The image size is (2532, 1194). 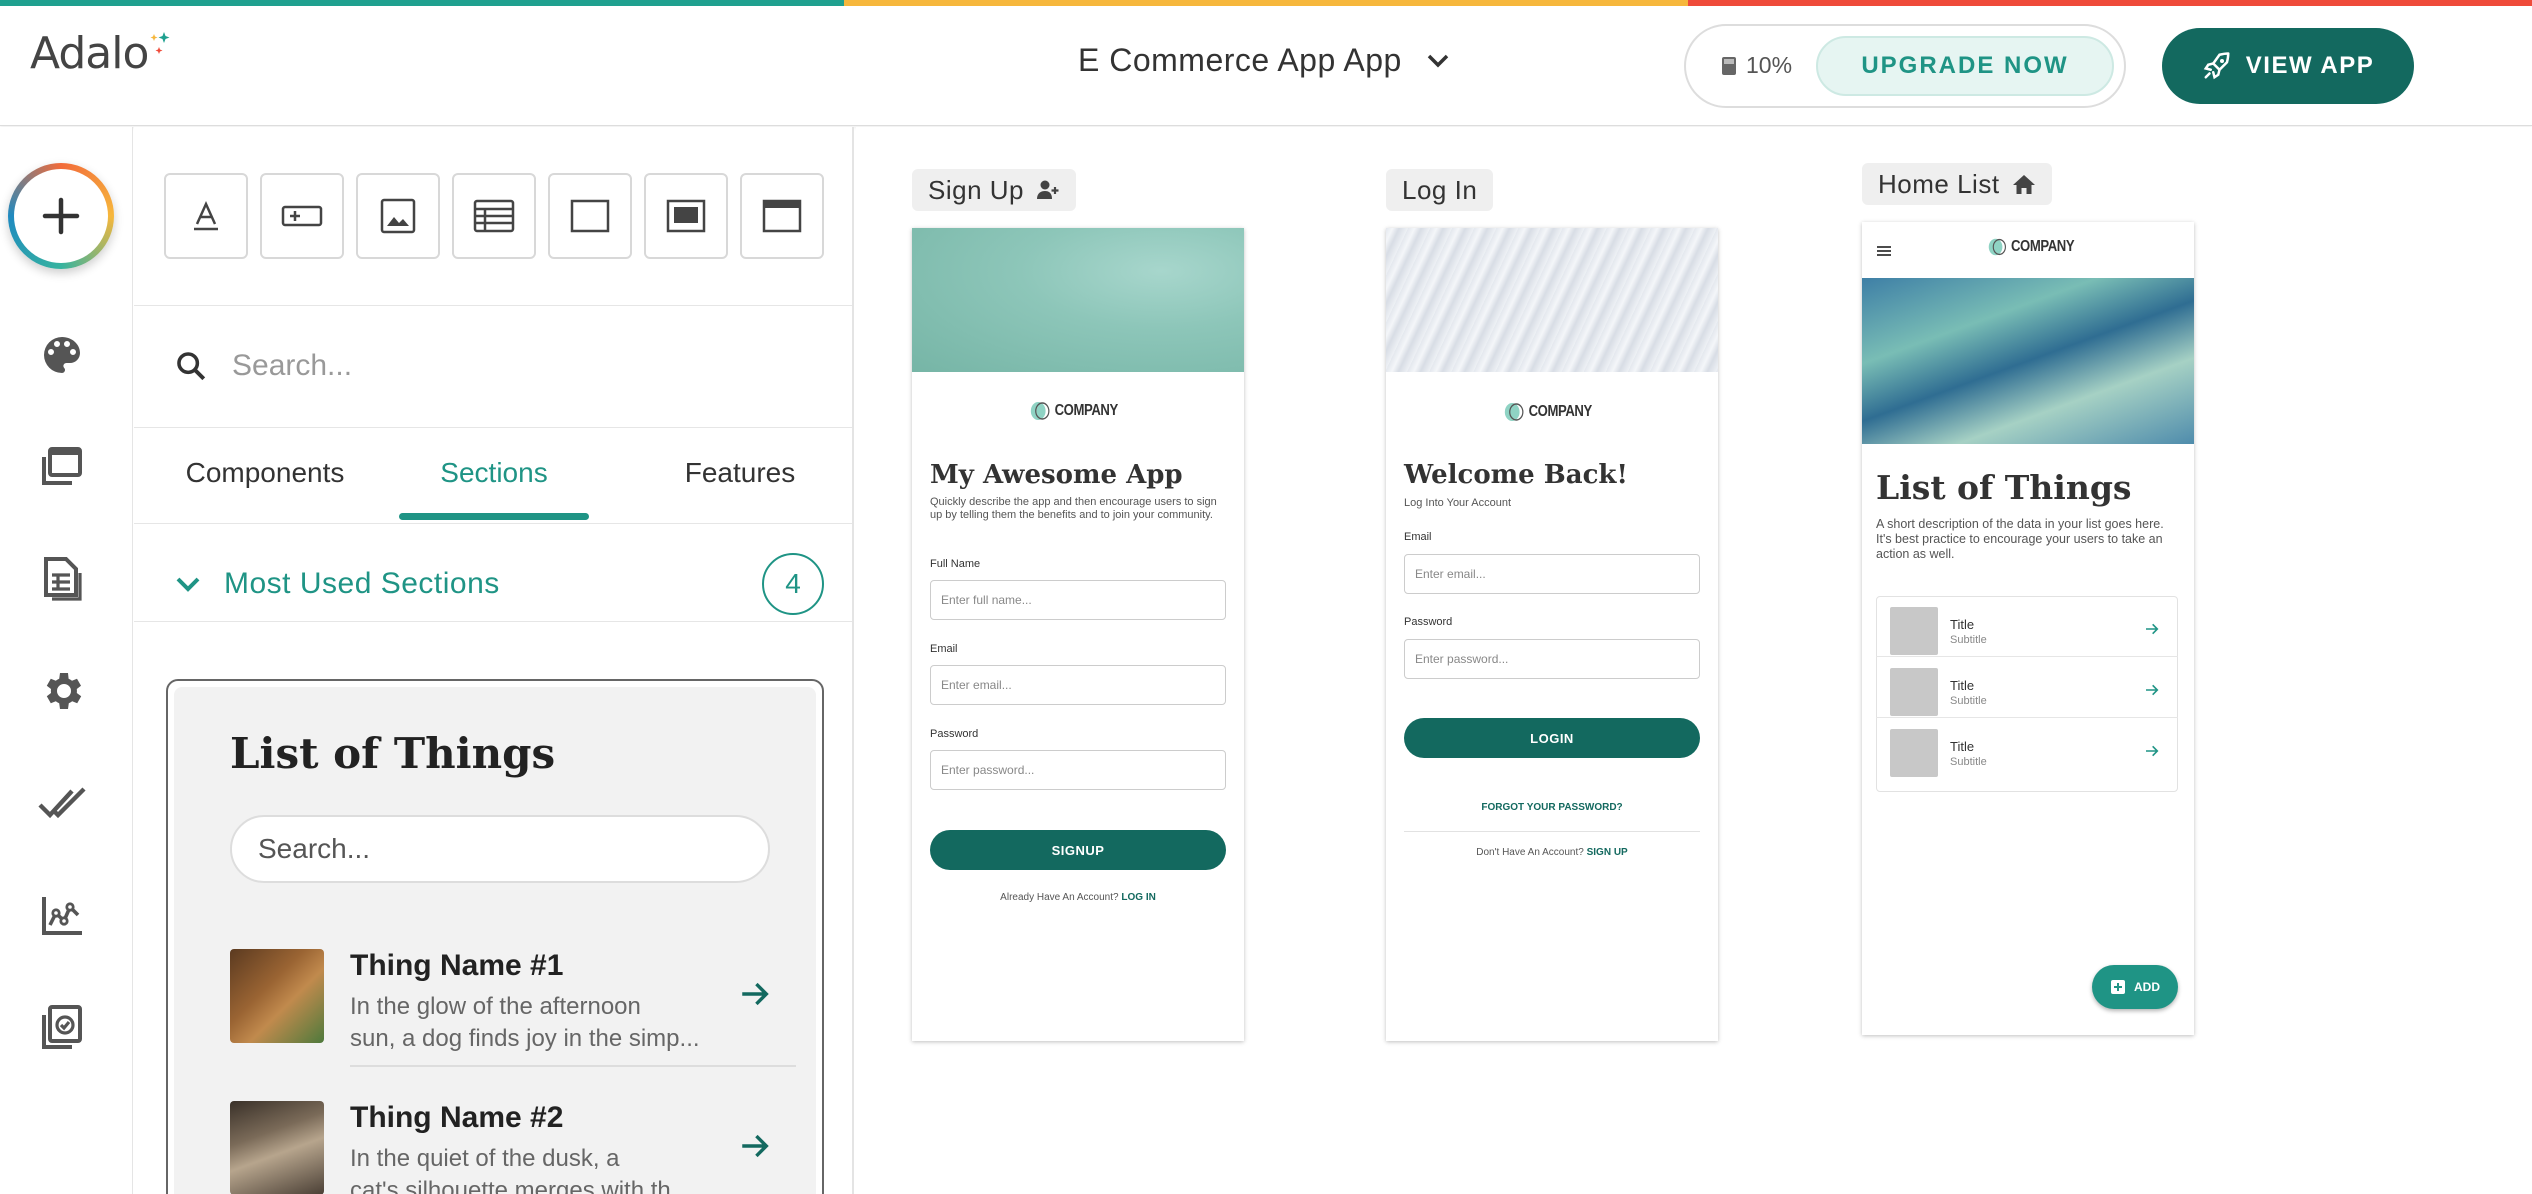 I want to click on form-field-icon, so click(x=302, y=216).